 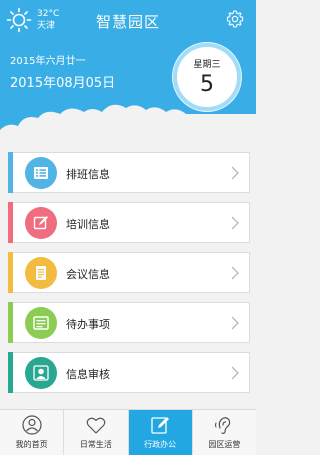 What do you see at coordinates (41, 273) in the screenshot?
I see `document-icon` at bounding box center [41, 273].